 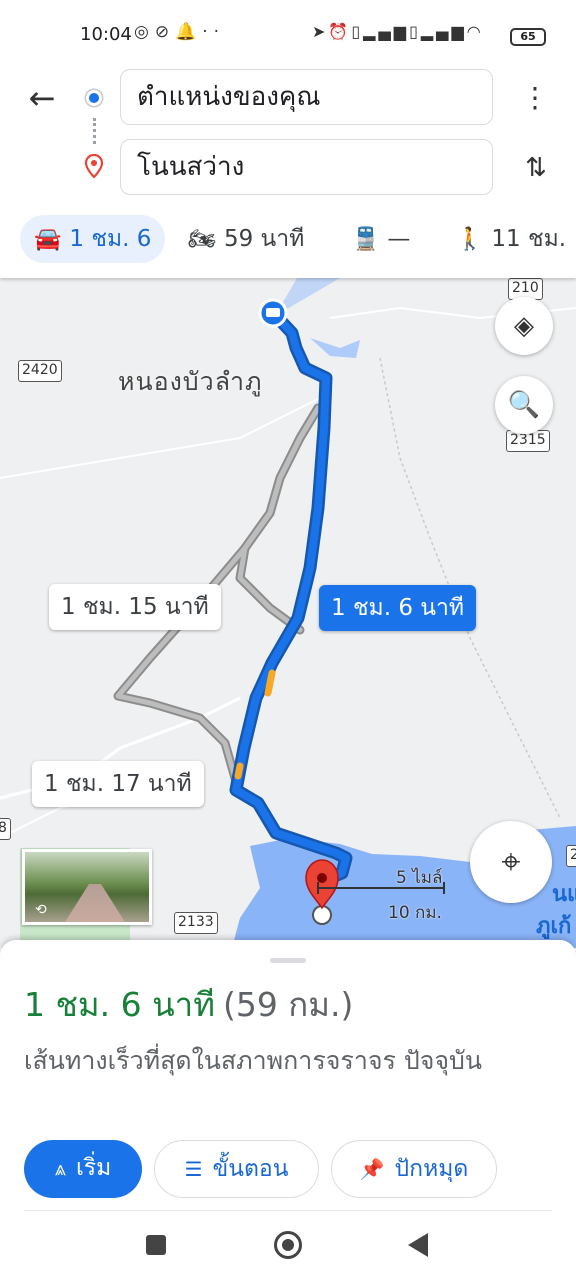 What do you see at coordinates (306, 97) in the screenshot?
I see `origin-input: ตำแหน่งของคุณ` at bounding box center [306, 97].